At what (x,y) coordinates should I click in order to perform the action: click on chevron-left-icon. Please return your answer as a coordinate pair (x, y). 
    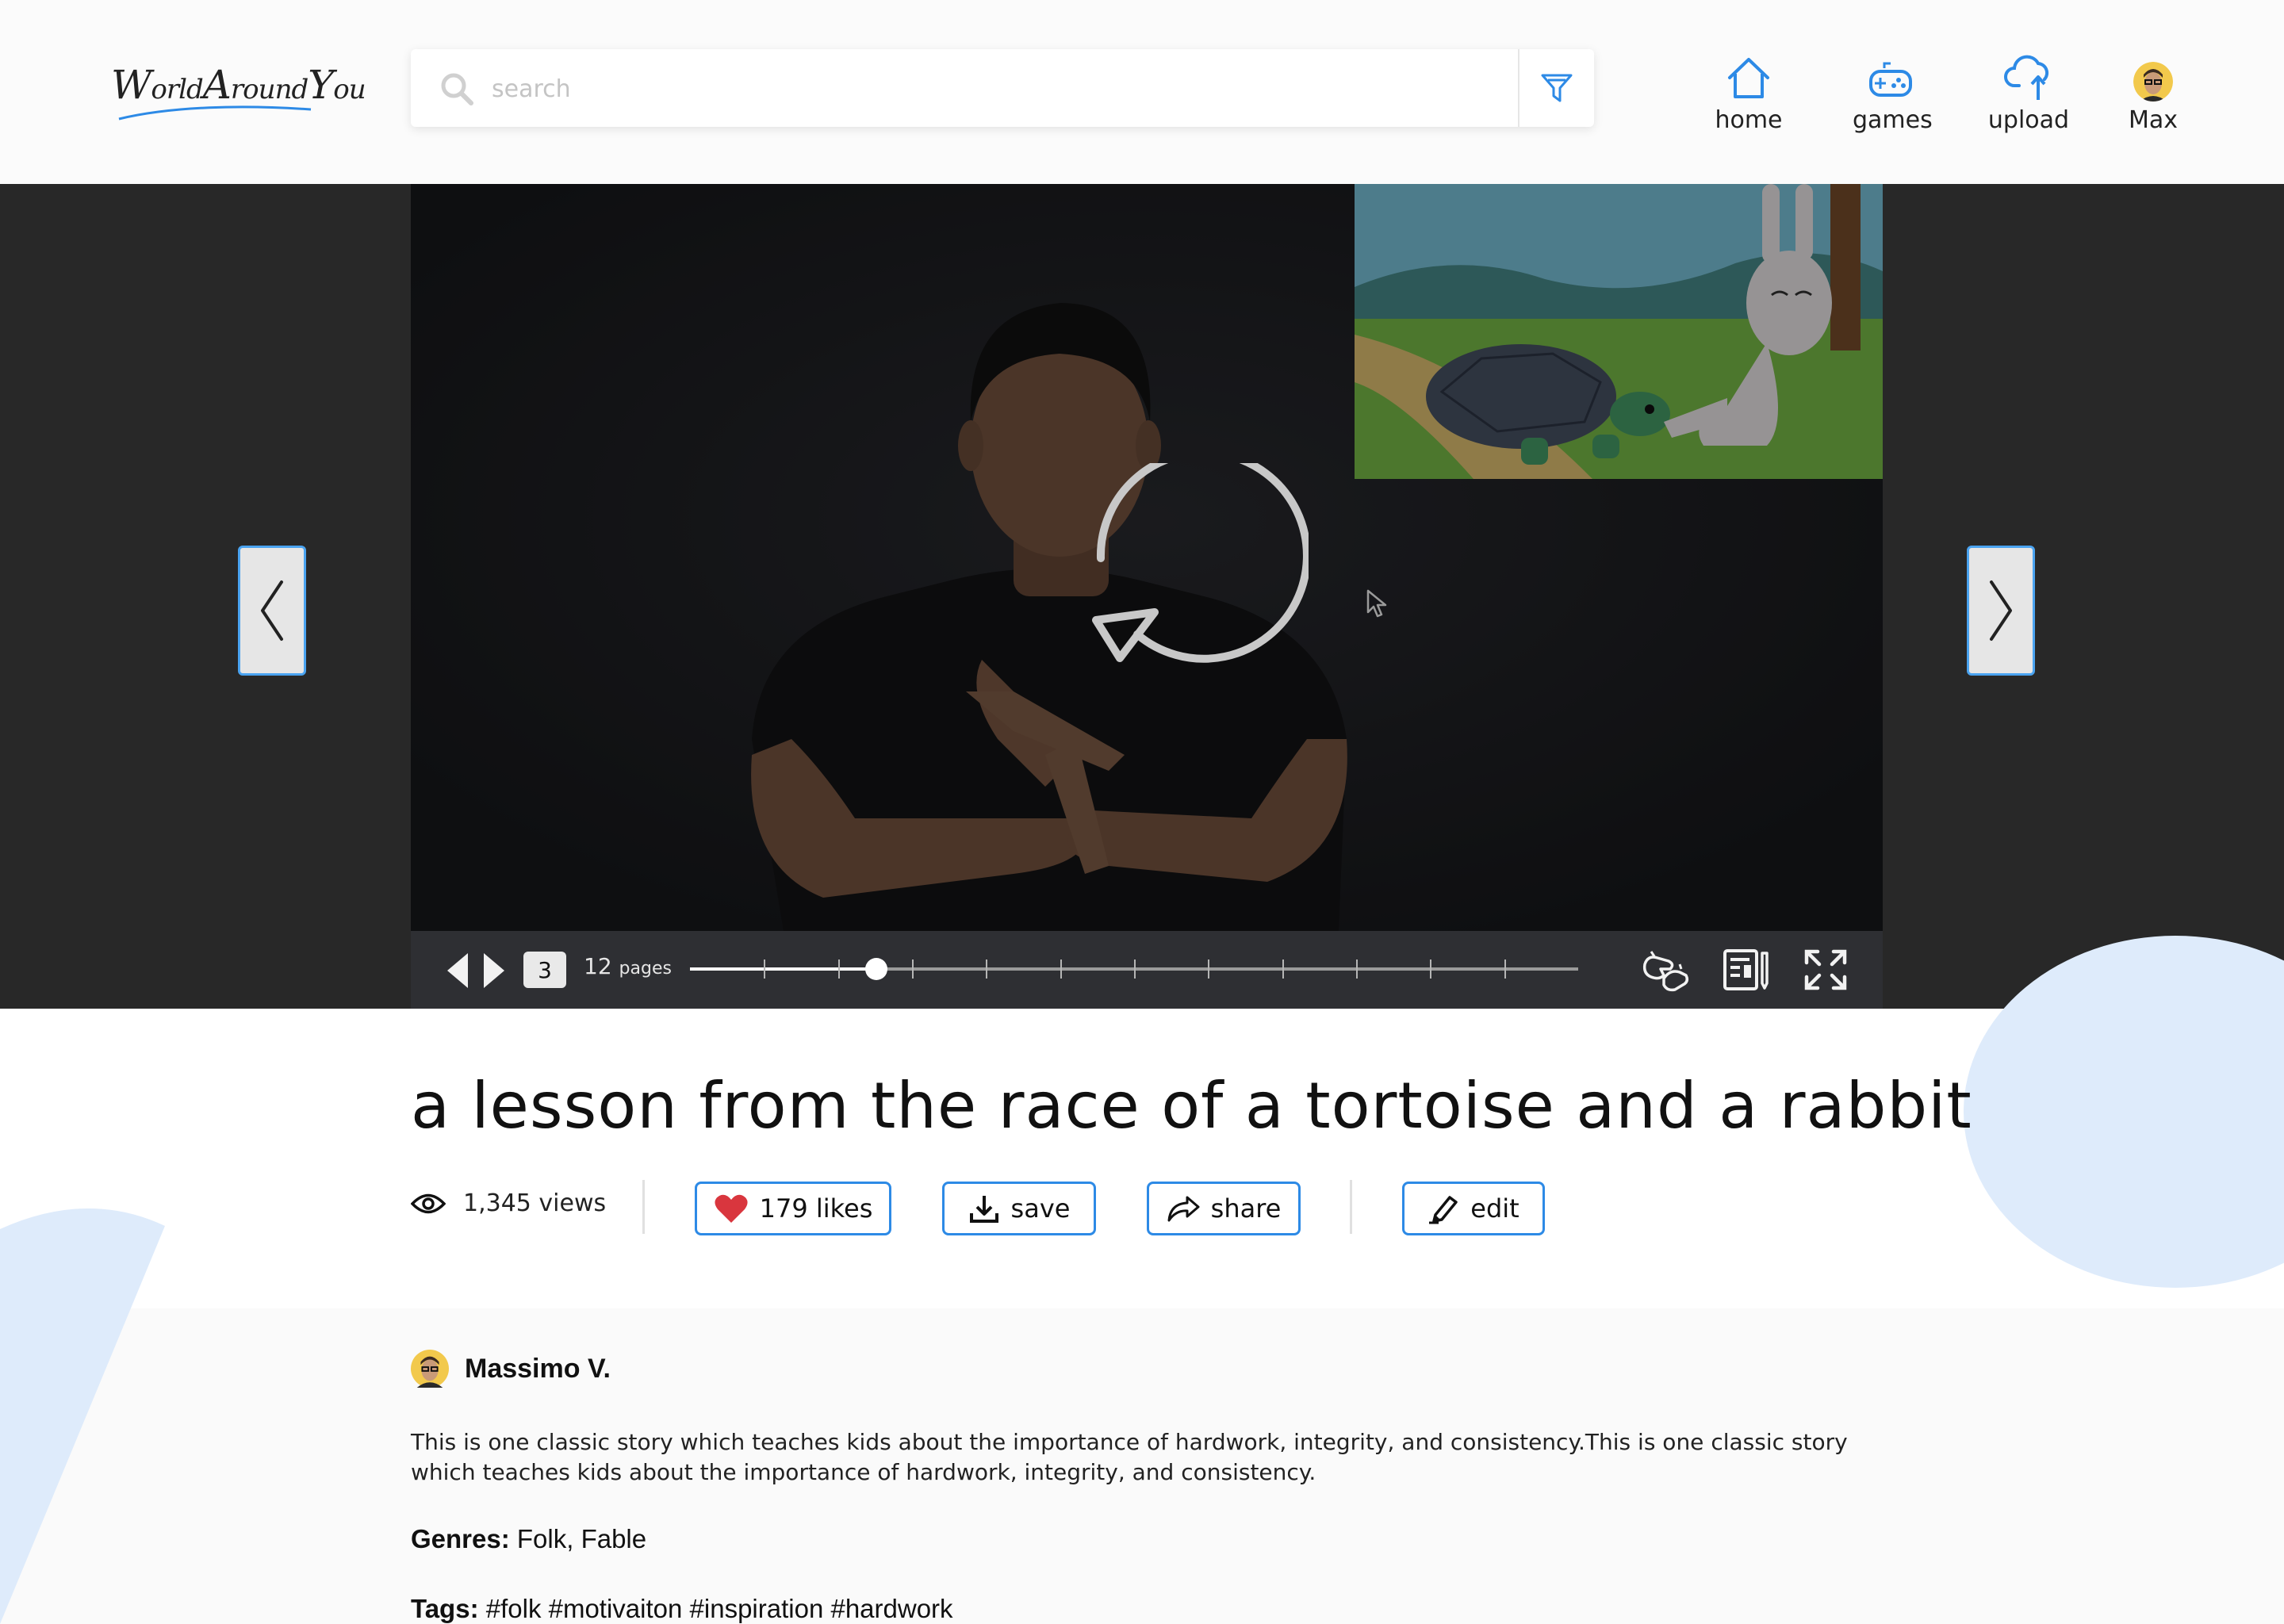
    Looking at the image, I should click on (272, 610).